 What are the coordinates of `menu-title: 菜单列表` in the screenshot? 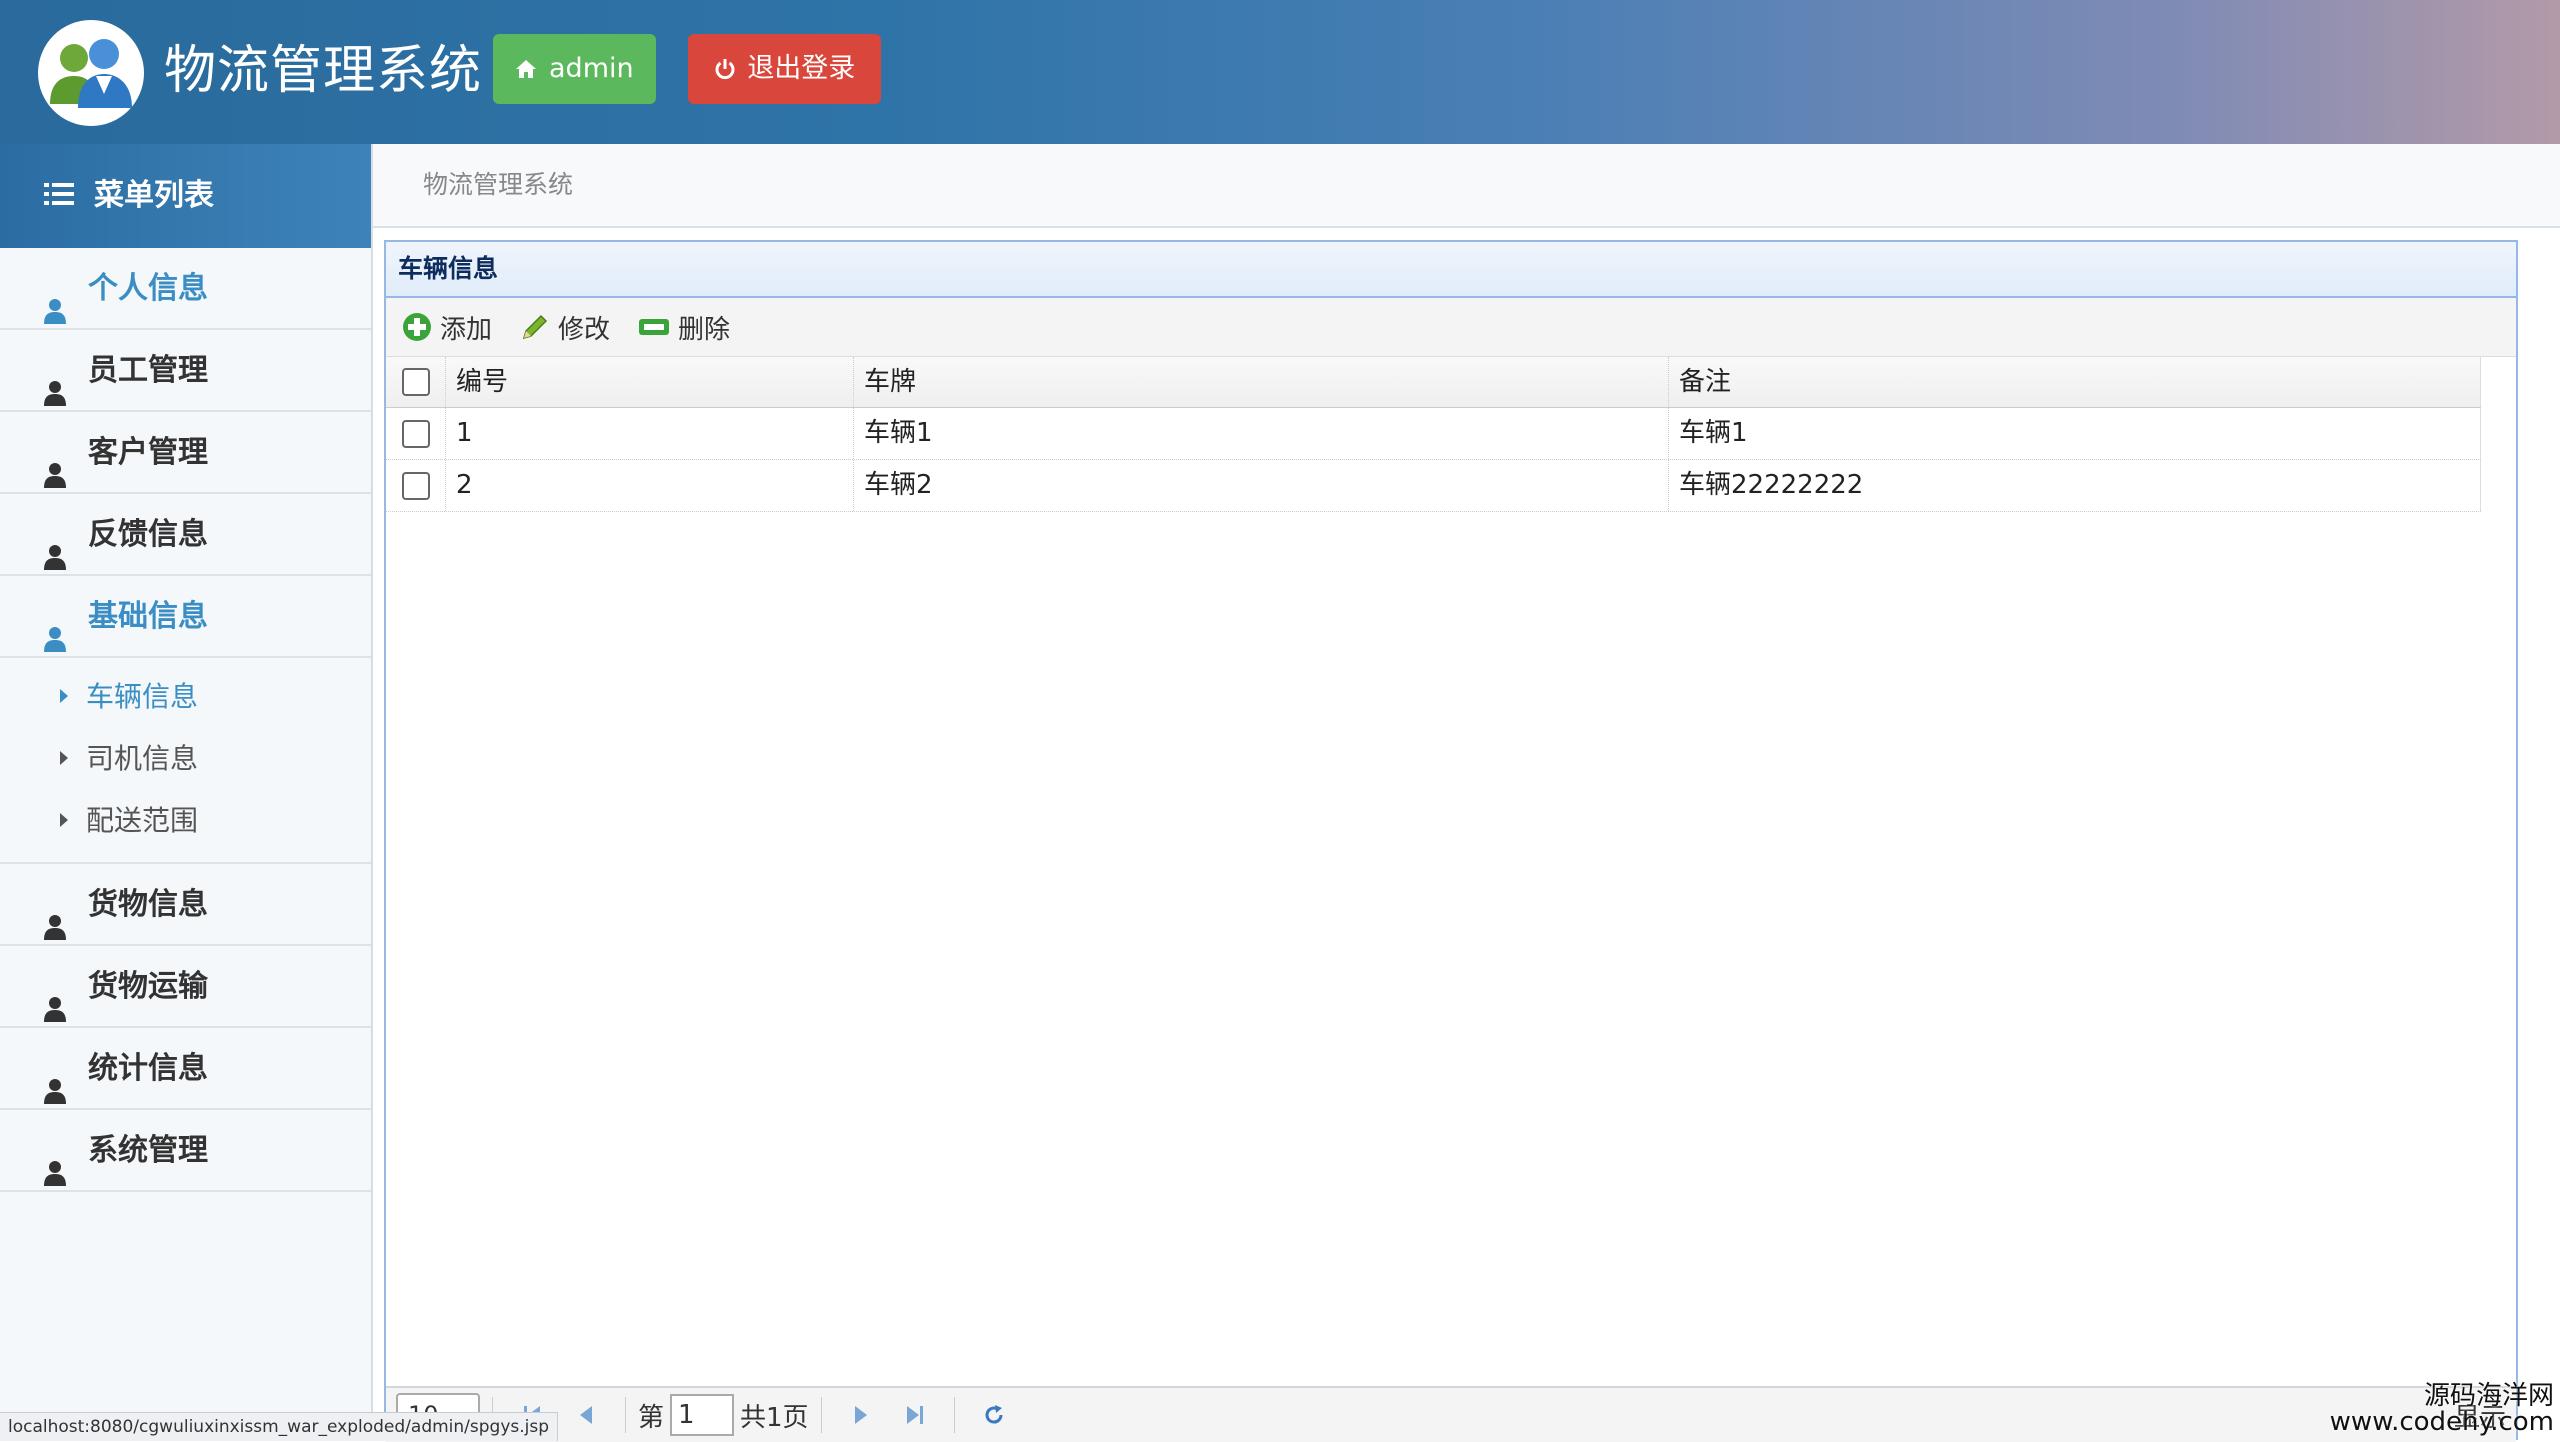 It's located at (154, 195).